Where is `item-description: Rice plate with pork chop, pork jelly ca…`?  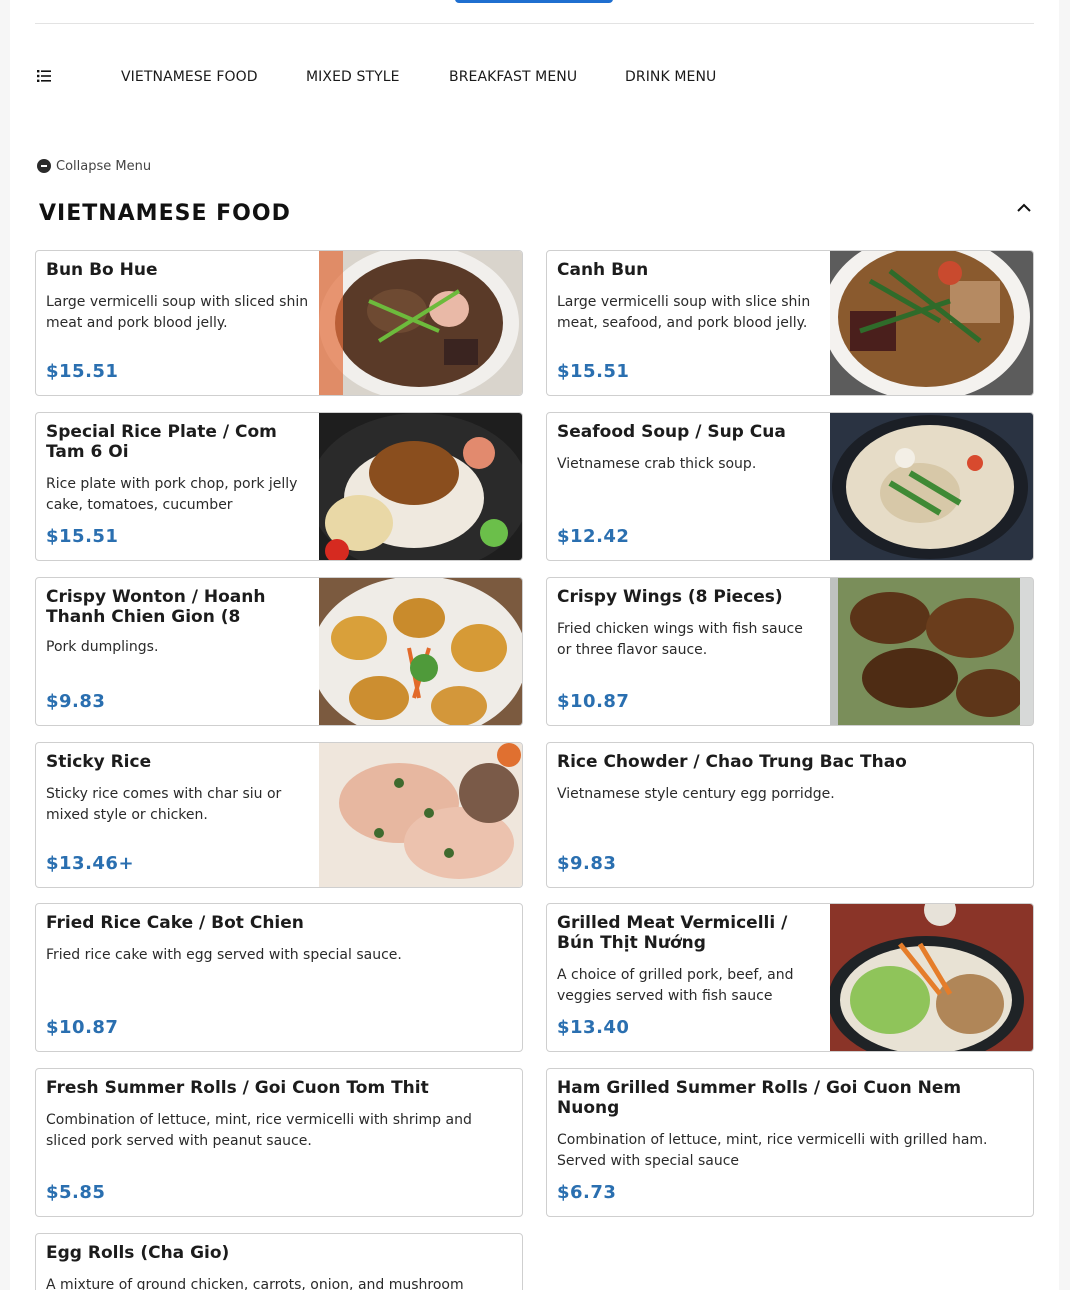 item-description: Rice plate with pork chop, pork jelly ca… is located at coordinates (172, 494).